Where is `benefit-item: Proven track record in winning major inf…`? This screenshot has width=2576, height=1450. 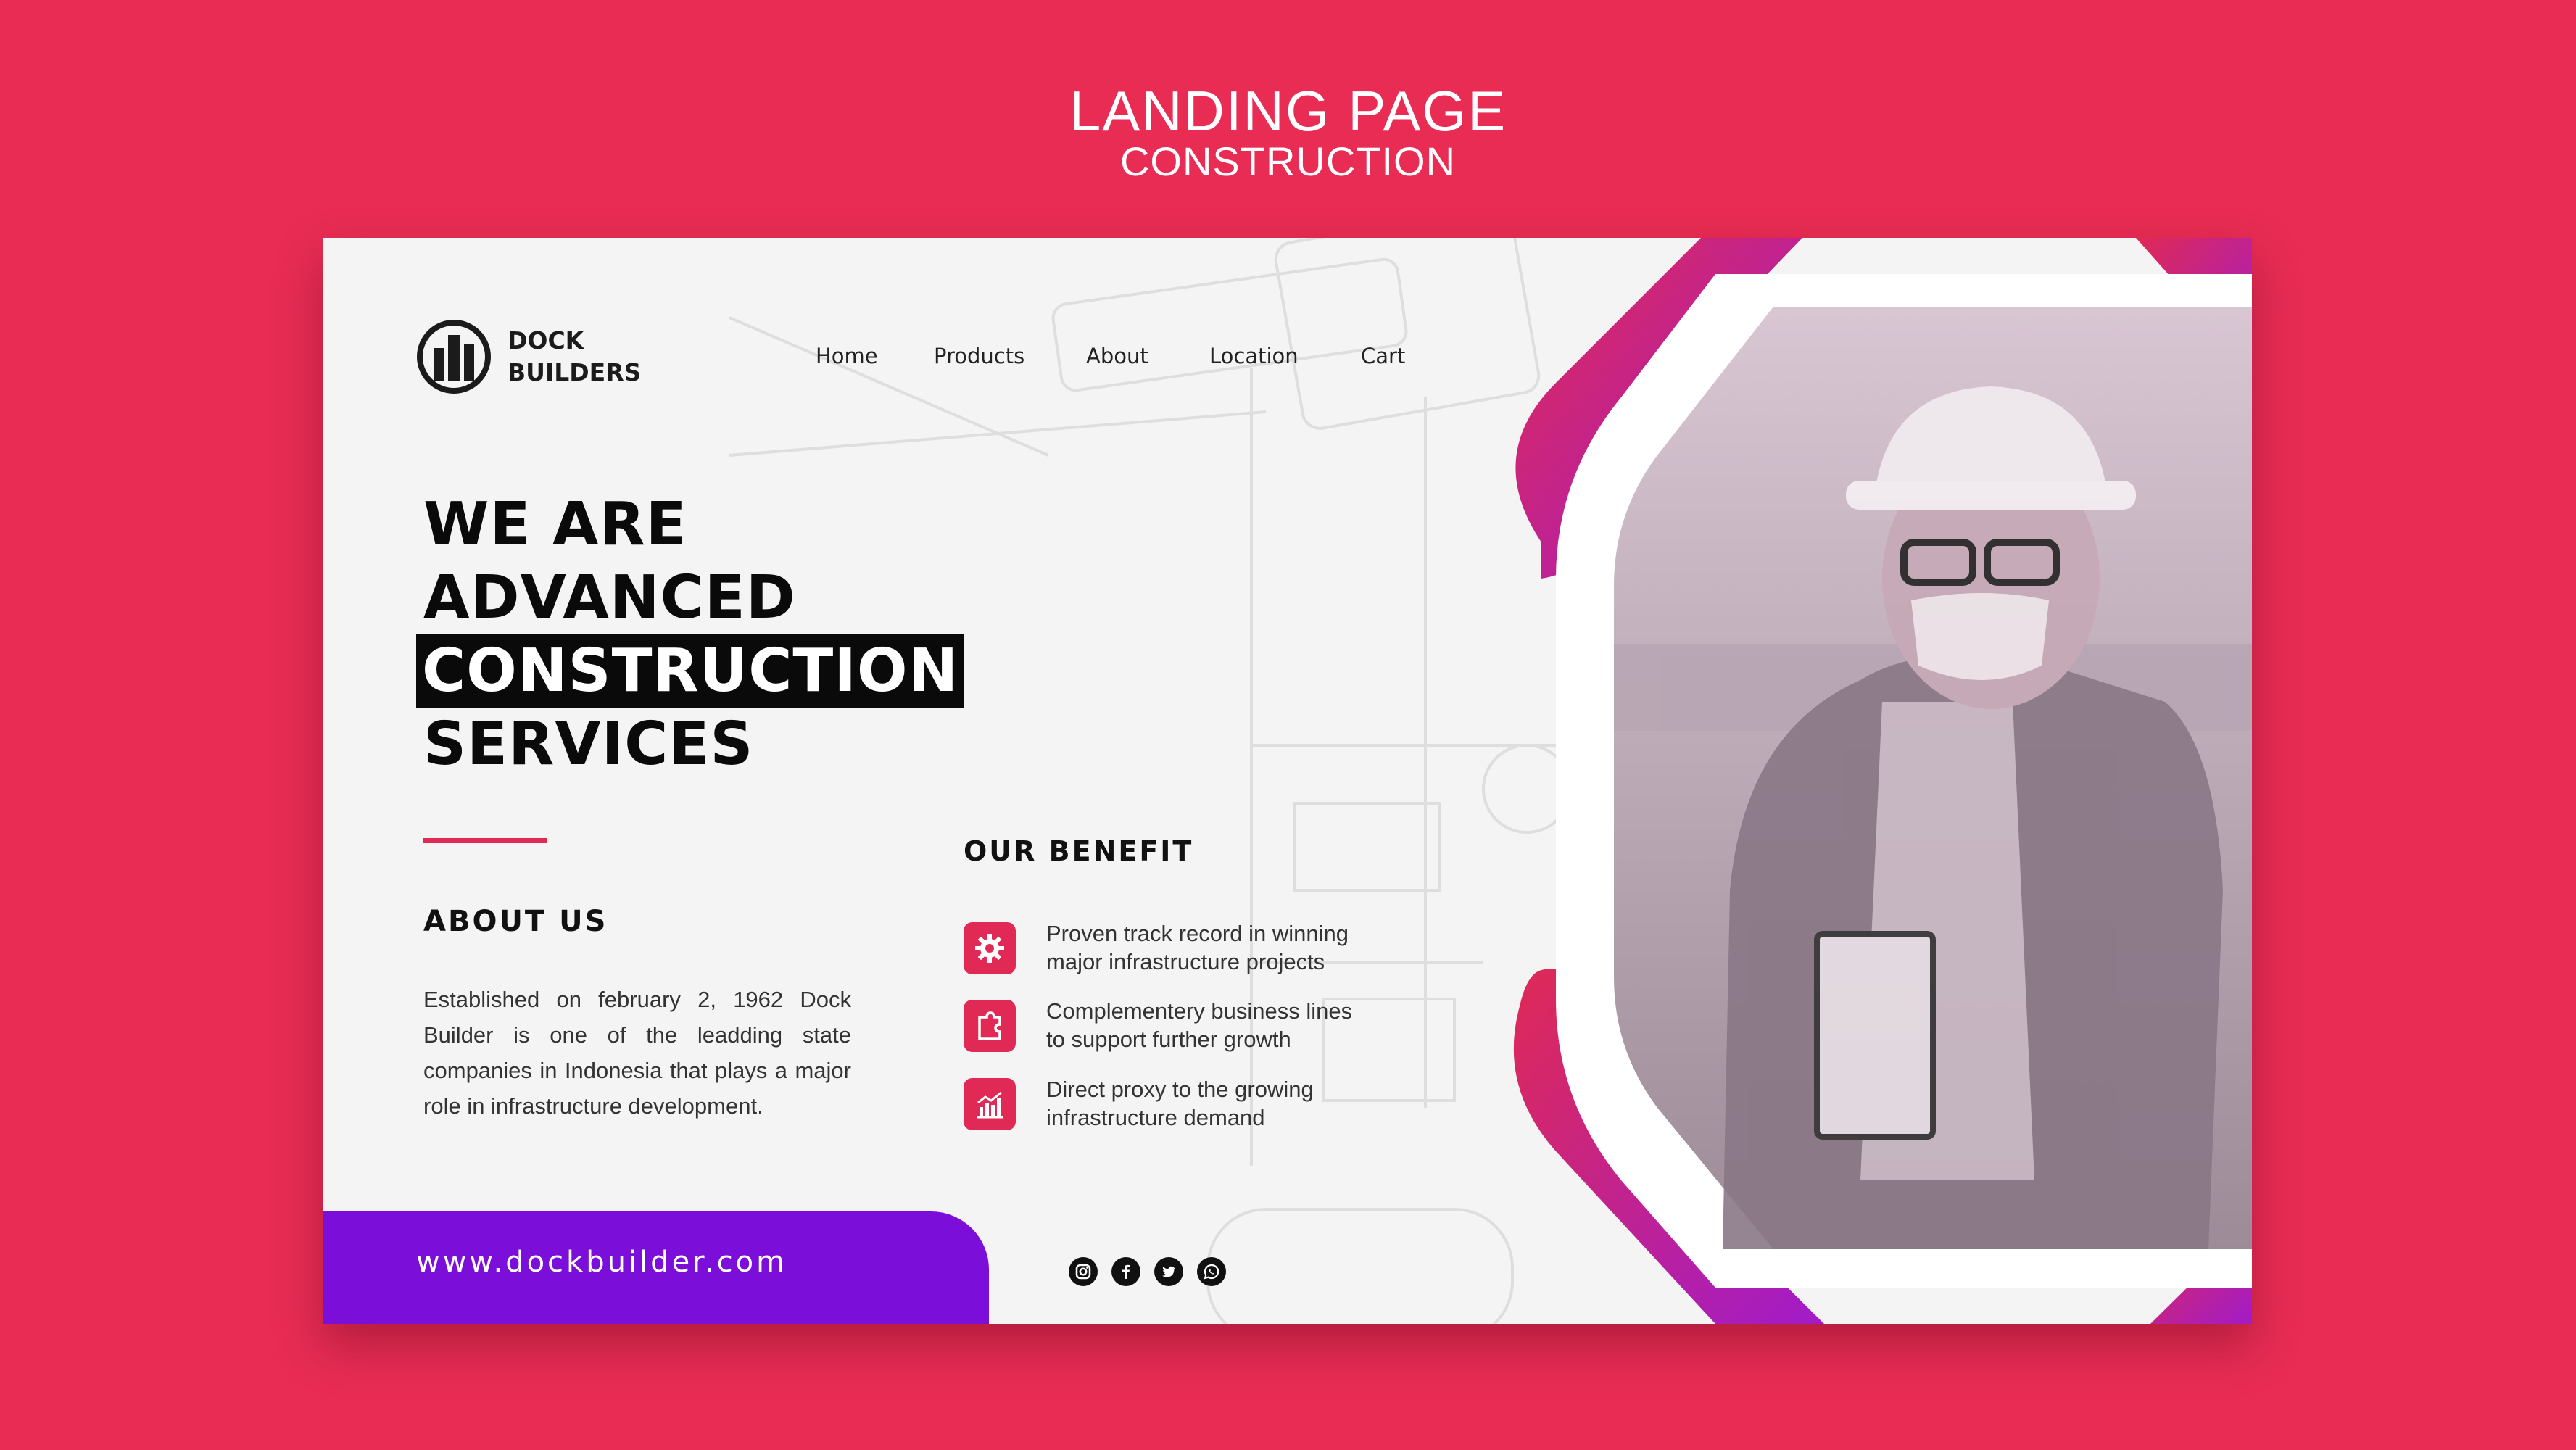
benefit-item: Proven track record in winning major inf… is located at coordinates (1175, 947).